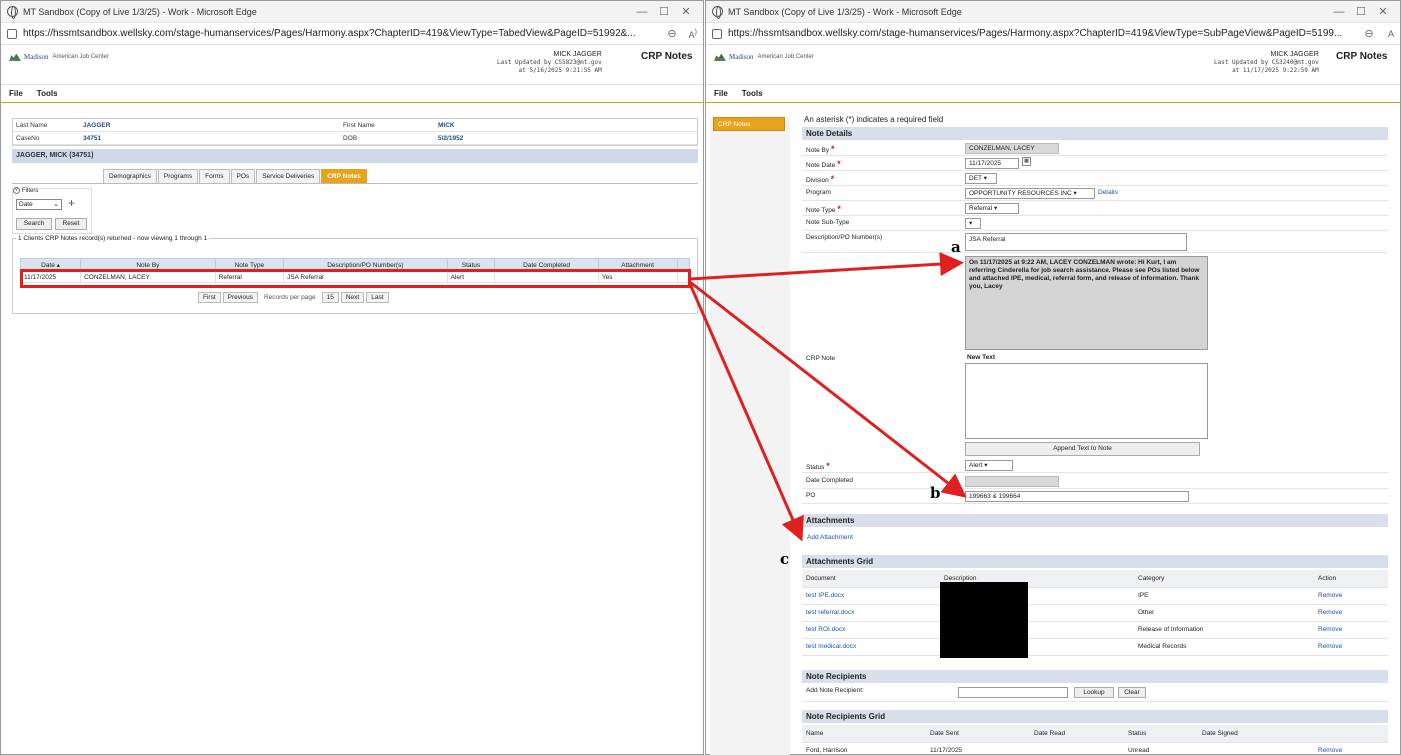 The image size is (1401, 755). I want to click on pager-first: First, so click(209, 297).